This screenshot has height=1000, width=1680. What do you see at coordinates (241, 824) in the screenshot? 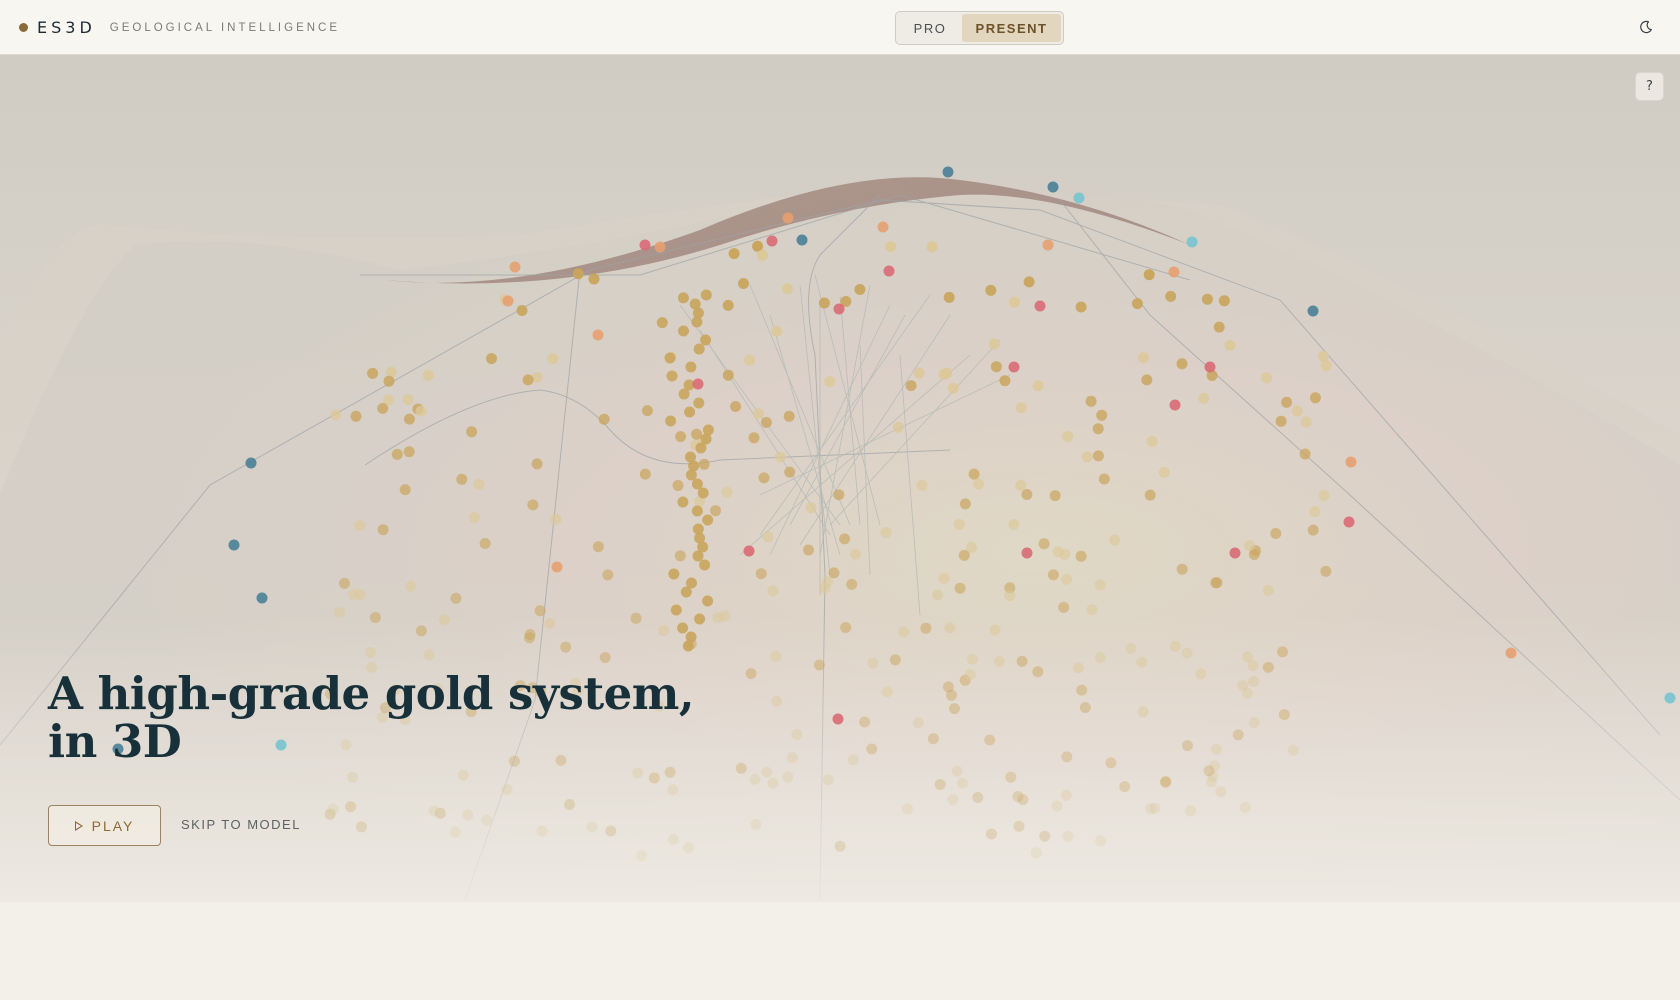
I see `skip-to-model-link: SKIP TO MODEL` at bounding box center [241, 824].